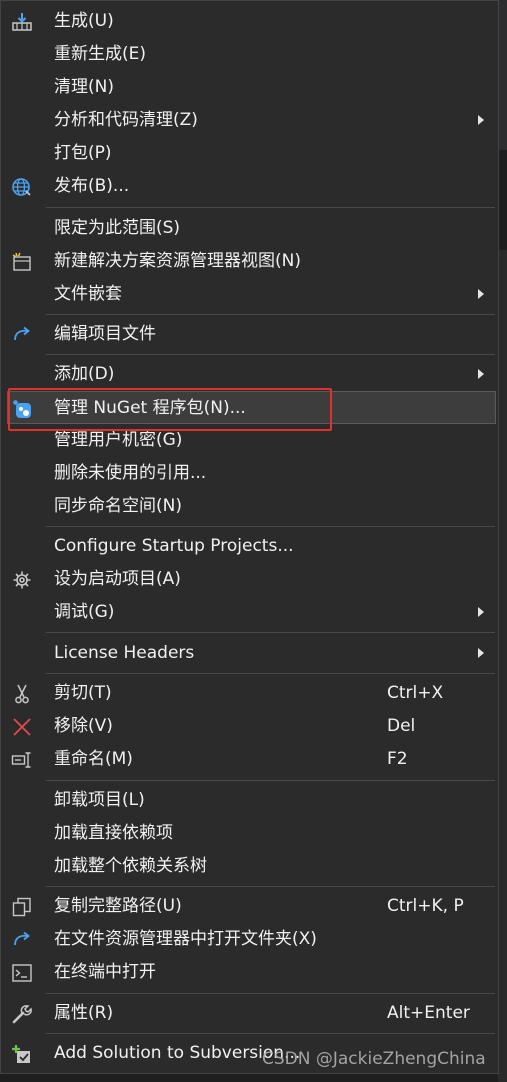 This screenshot has height=1082, width=507. Describe the element at coordinates (170, 409) in the screenshot. I see `annotation-highlight-box` at that location.